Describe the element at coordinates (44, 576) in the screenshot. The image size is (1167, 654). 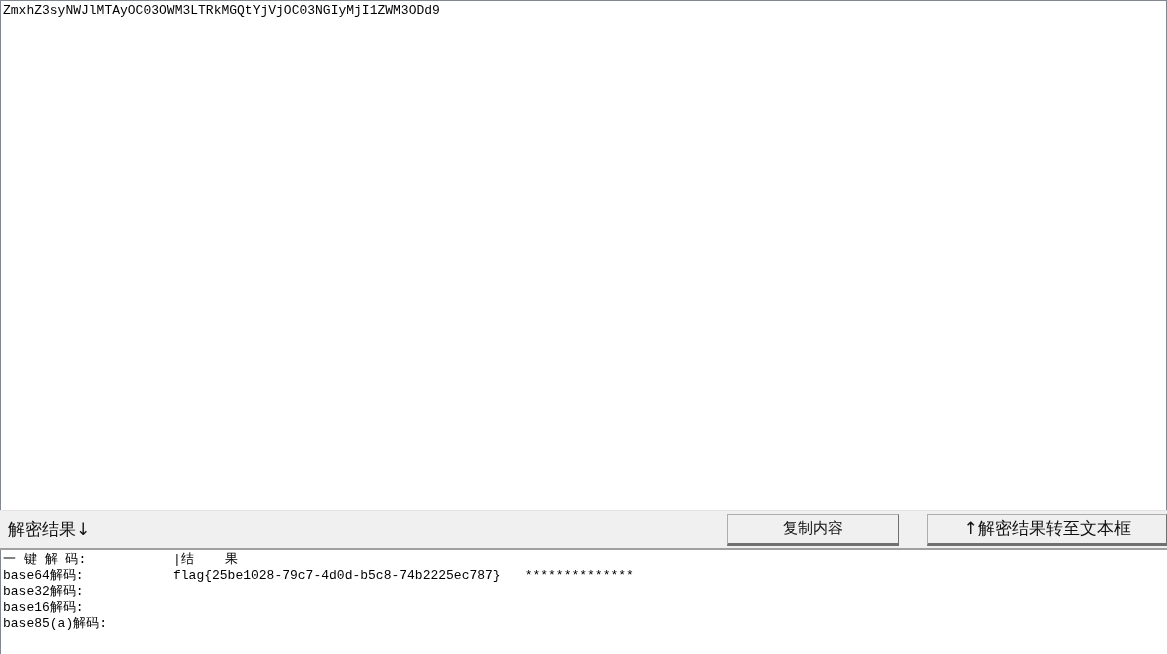
I see `decode-label: base64解码:` at that location.